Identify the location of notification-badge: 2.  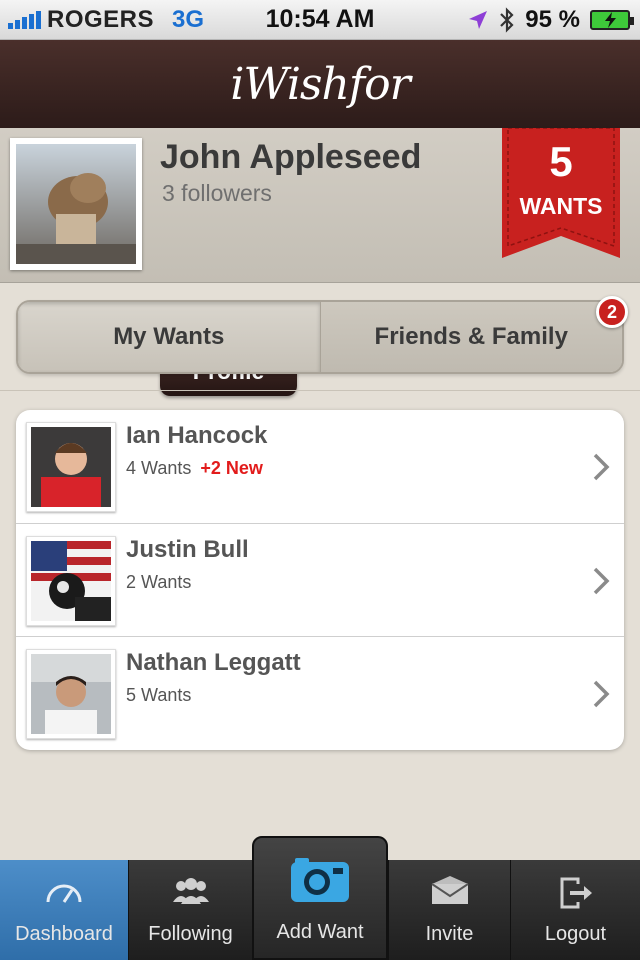
(612, 312).